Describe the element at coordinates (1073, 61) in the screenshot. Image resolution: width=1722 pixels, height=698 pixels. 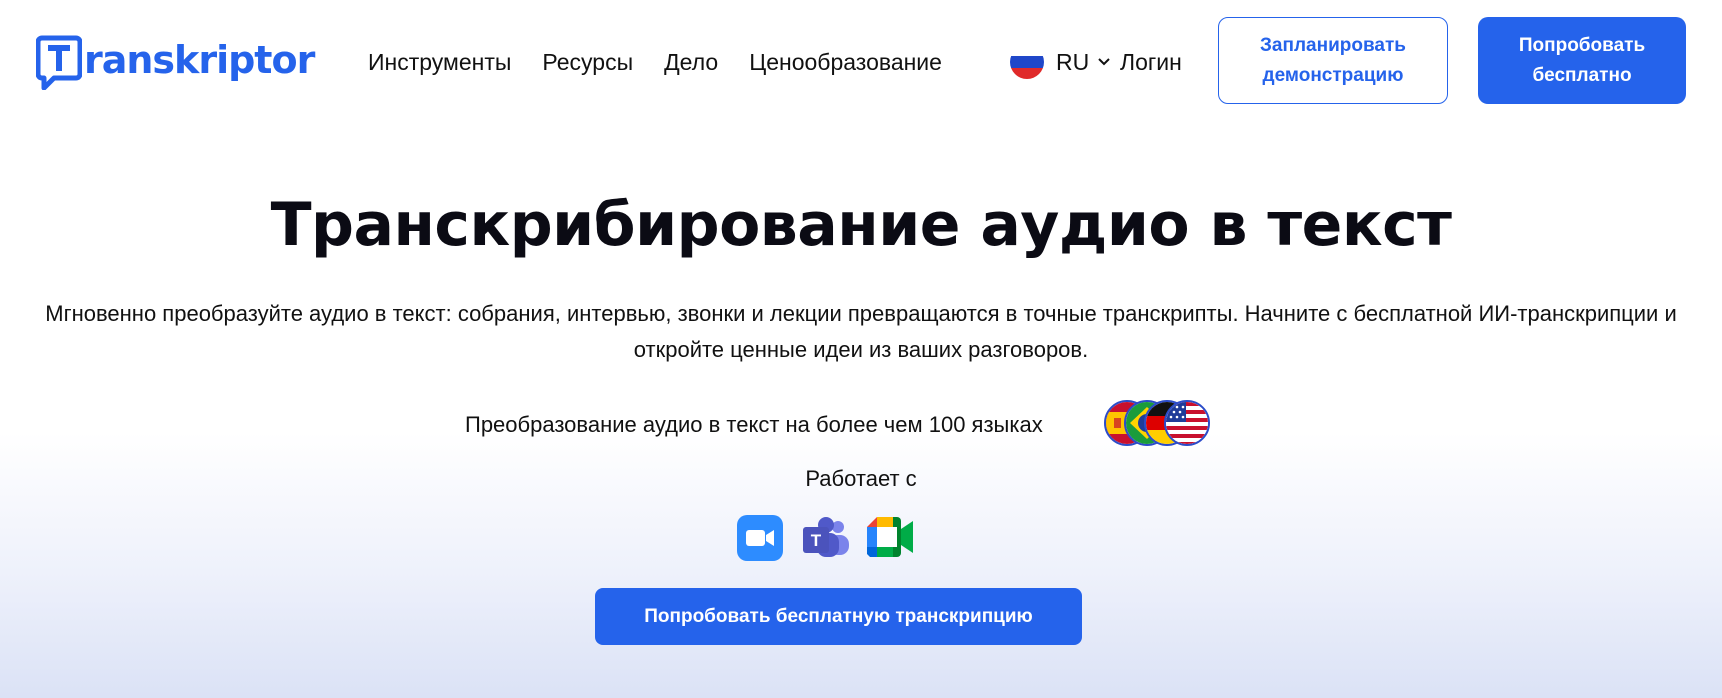
I see `language-code: RU` at that location.